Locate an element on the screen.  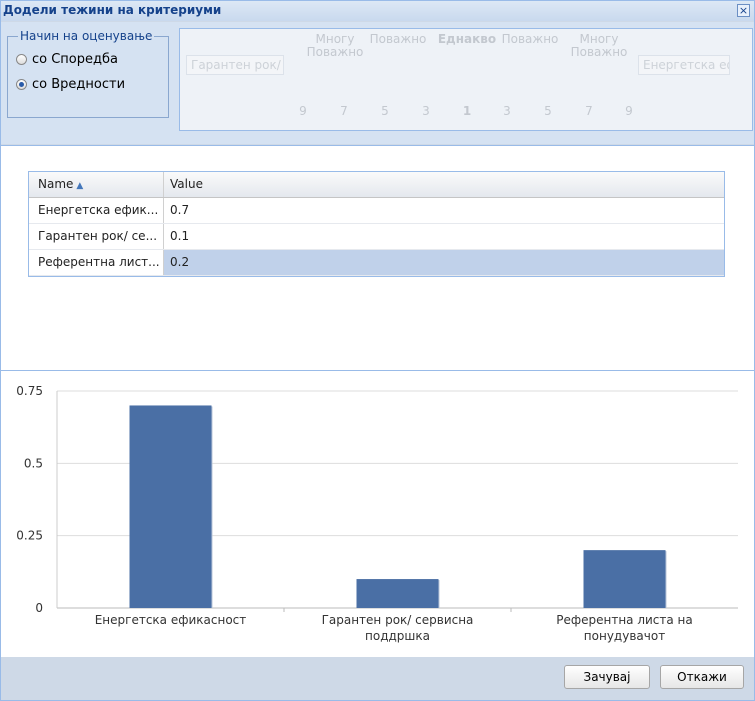
table-row: Енергетска ефик... 0.7 is located at coordinates (376, 211).